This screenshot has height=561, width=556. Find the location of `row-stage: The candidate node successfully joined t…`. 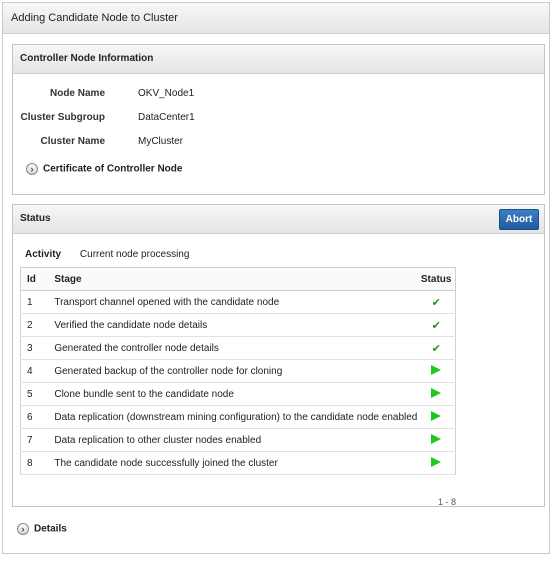

row-stage: The candidate node successfully joined t… is located at coordinates (233, 463).